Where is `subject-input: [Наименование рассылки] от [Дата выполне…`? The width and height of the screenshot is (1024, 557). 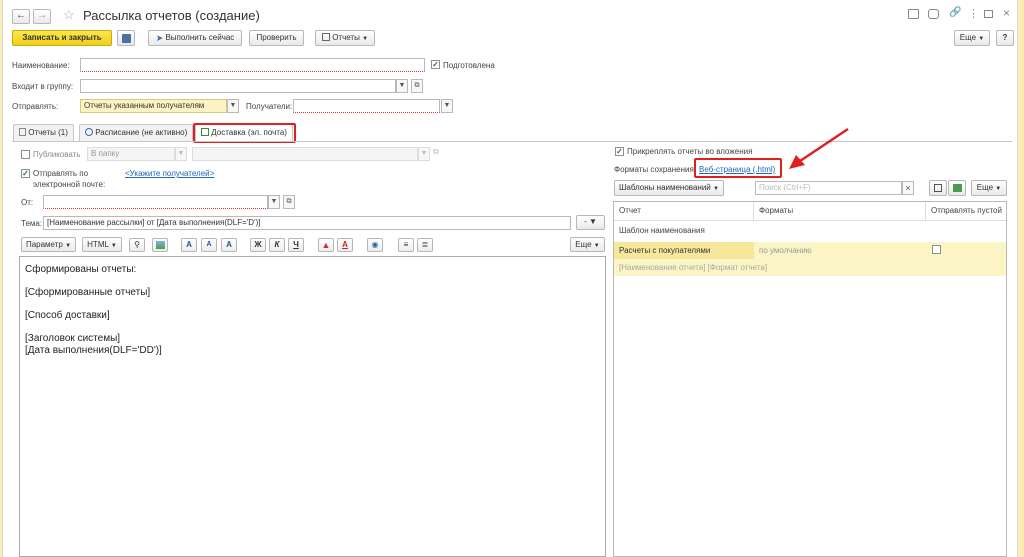 subject-input: [Наименование рассылки] от [Дата выполне… is located at coordinates (307, 223).